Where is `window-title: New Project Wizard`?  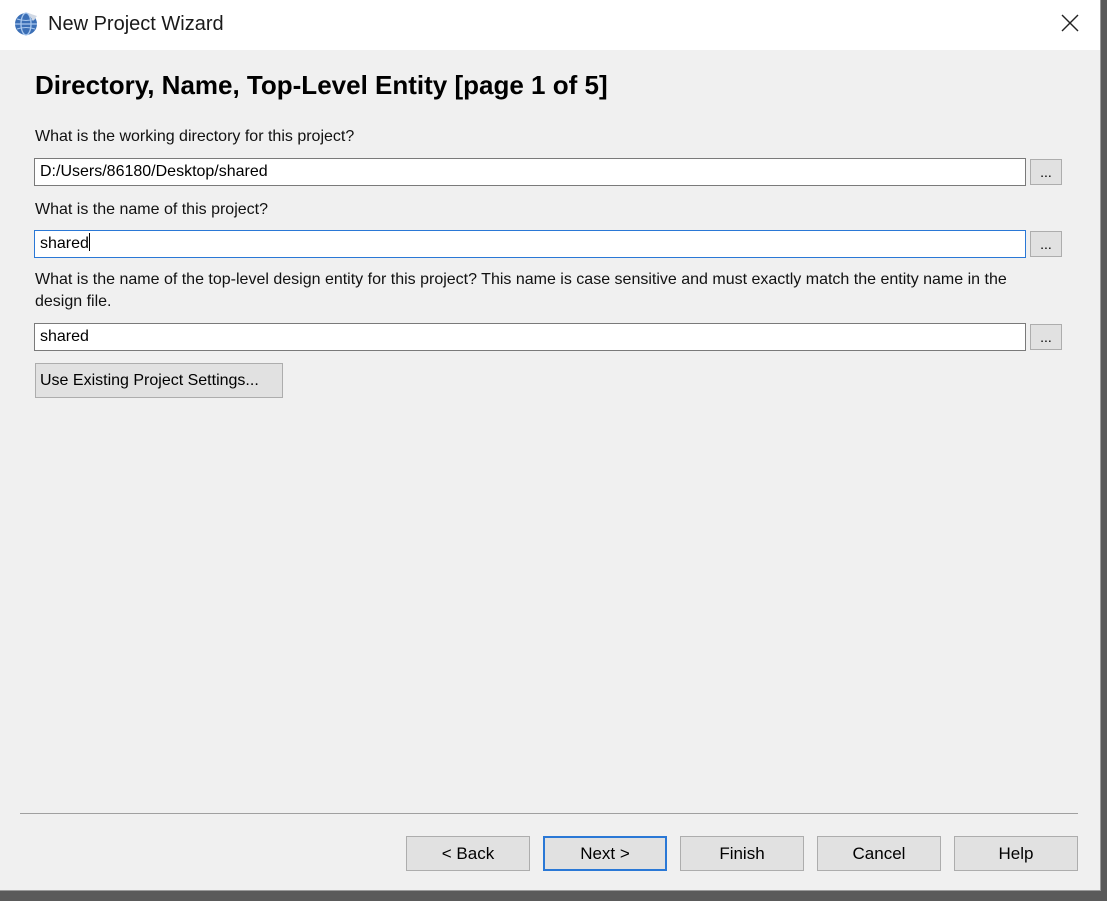 window-title: New Project Wizard is located at coordinates (136, 24).